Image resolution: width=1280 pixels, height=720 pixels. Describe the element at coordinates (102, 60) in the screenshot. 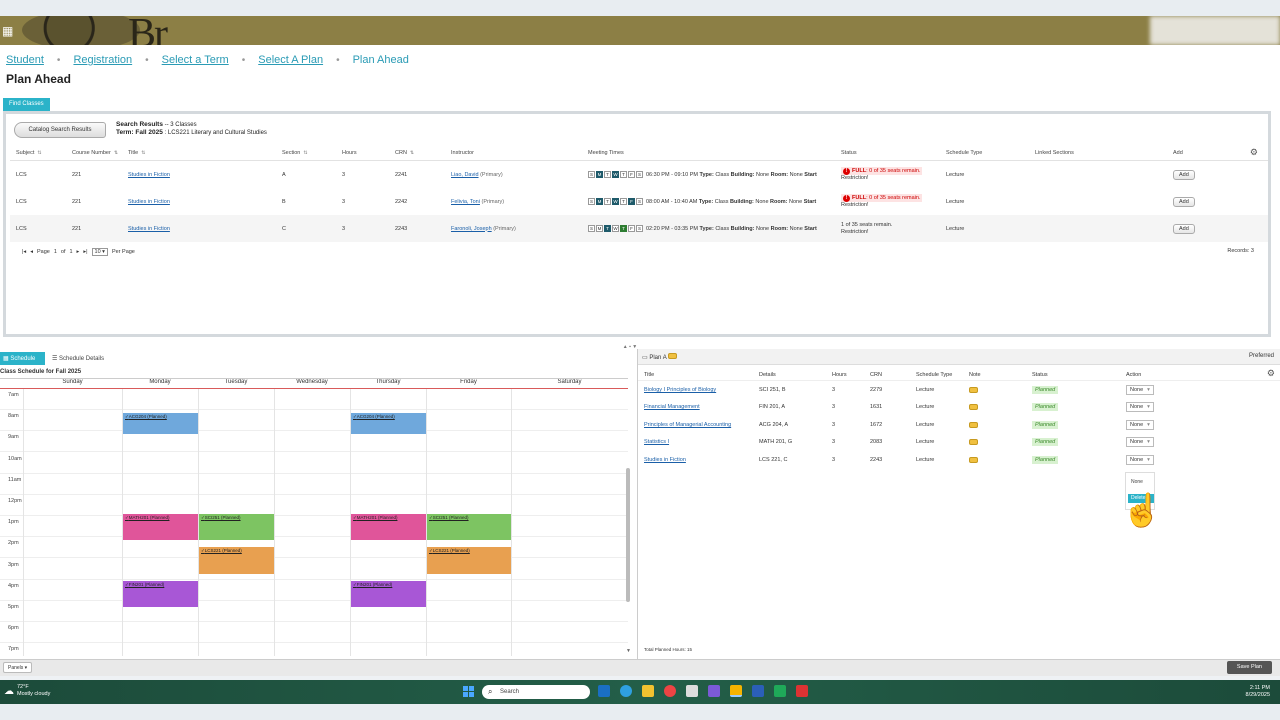

I see `breadcrumb-item: Registration` at that location.